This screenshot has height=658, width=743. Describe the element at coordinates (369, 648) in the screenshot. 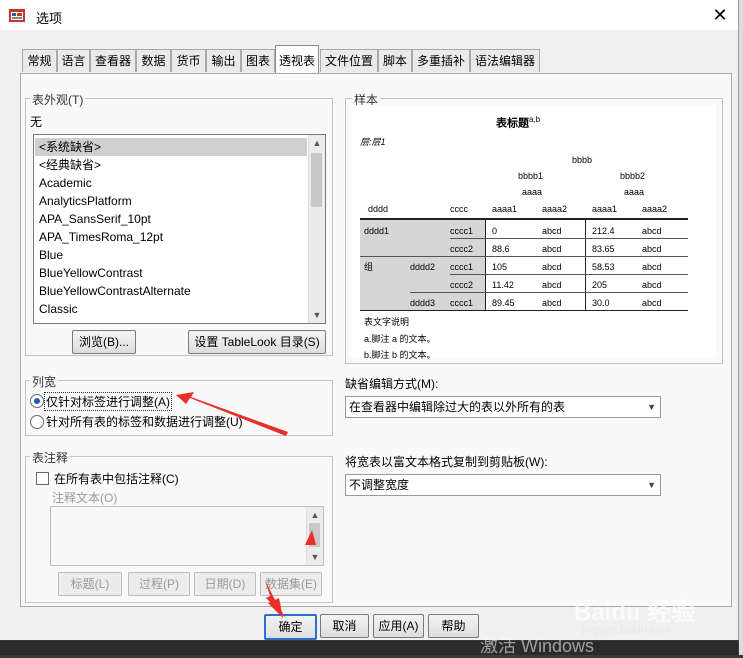

I see `desktop-background` at that location.